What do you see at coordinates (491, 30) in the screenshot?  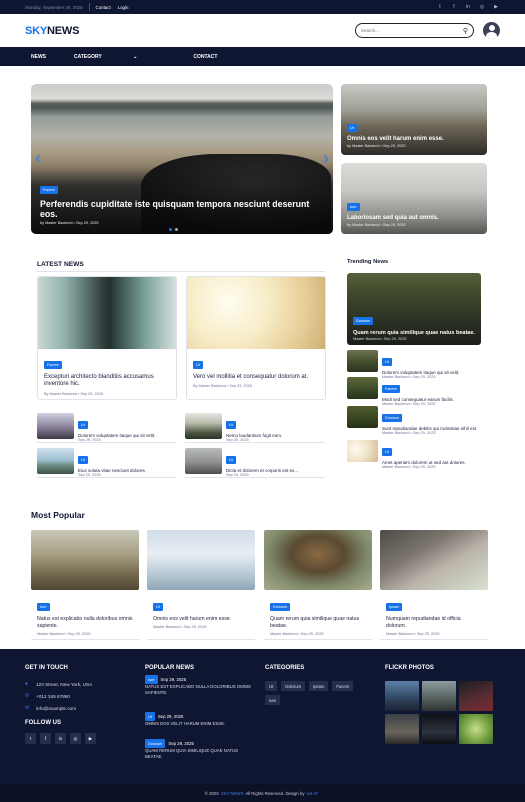 I see `user-avatar` at bounding box center [491, 30].